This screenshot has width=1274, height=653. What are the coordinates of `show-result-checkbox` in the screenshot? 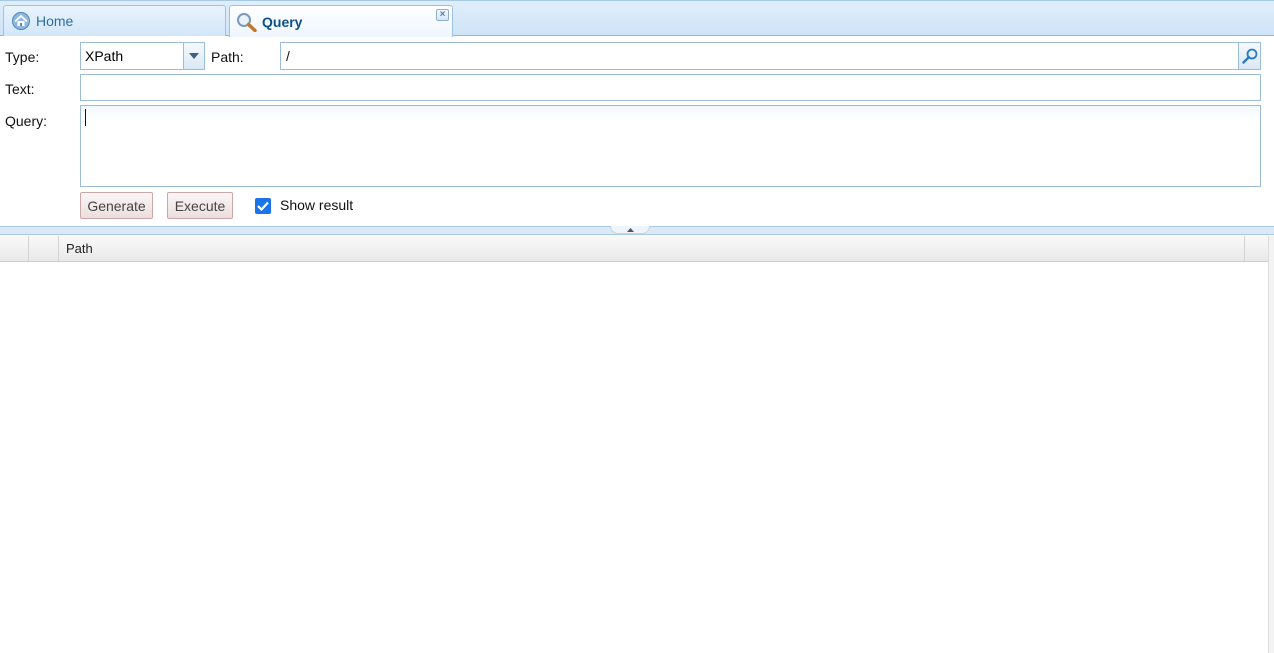 It's located at (263, 206).